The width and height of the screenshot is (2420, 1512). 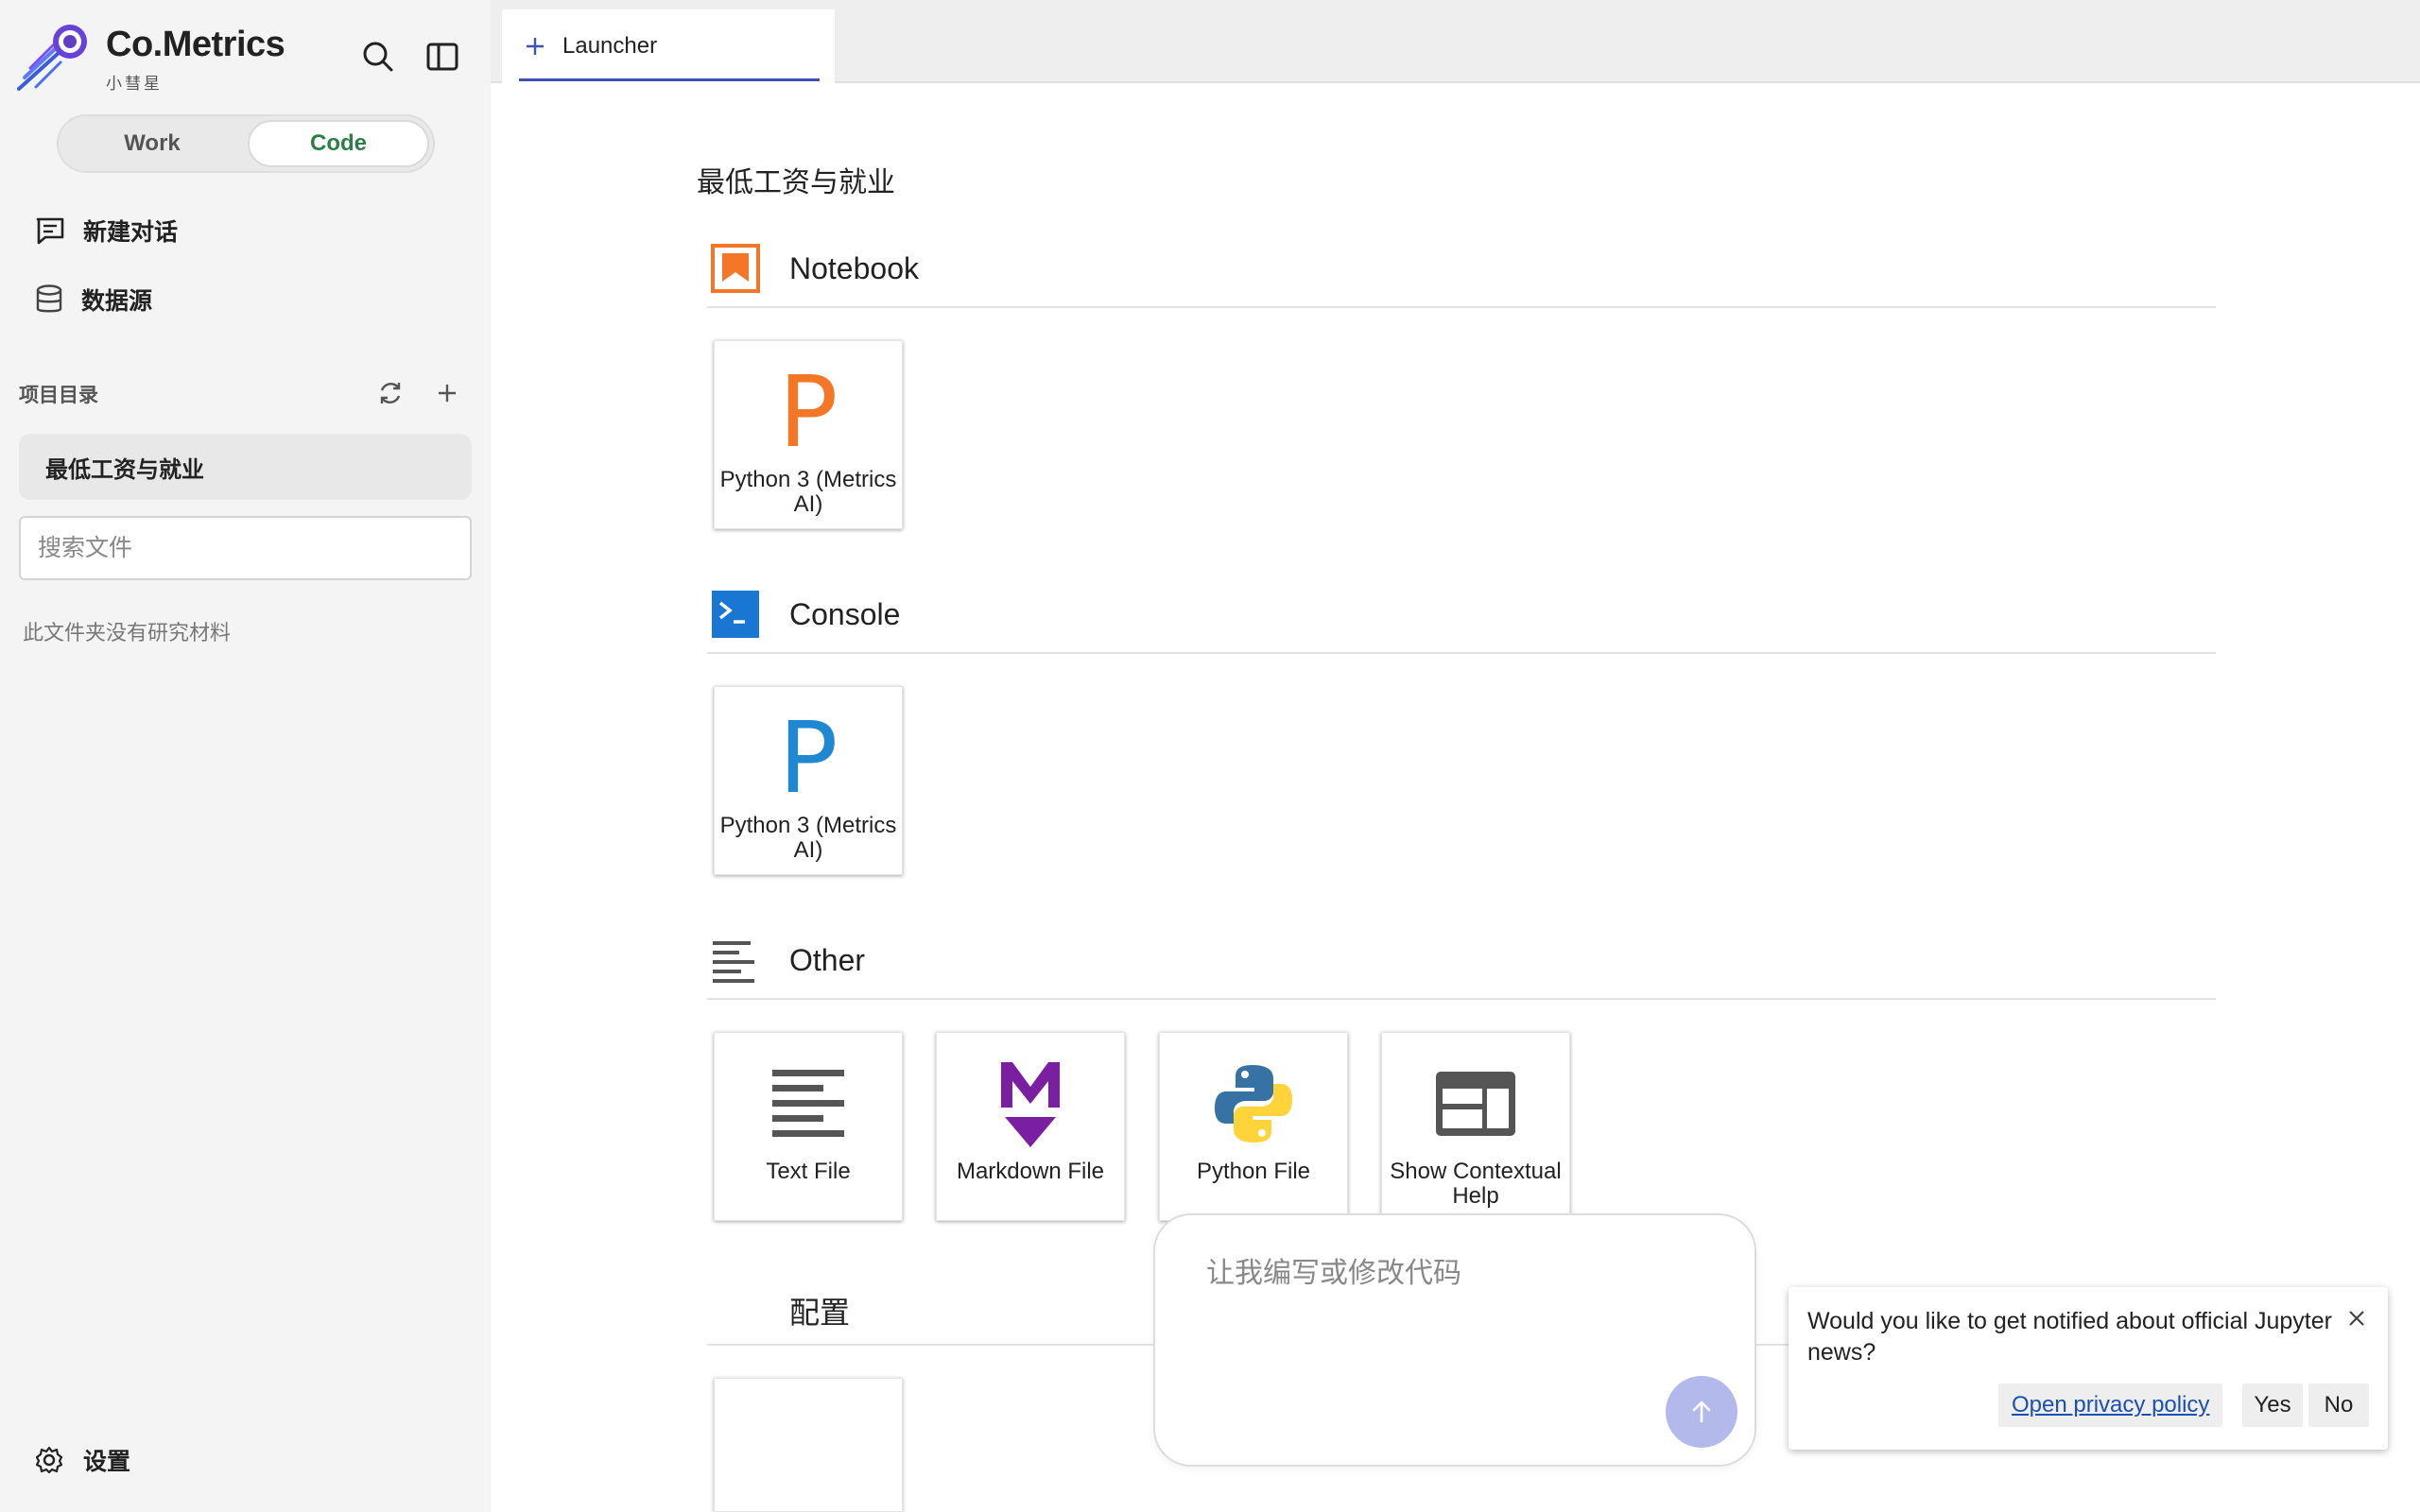 What do you see at coordinates (796, 182) in the screenshot?
I see `launcher-title: 最低工资与就业` at bounding box center [796, 182].